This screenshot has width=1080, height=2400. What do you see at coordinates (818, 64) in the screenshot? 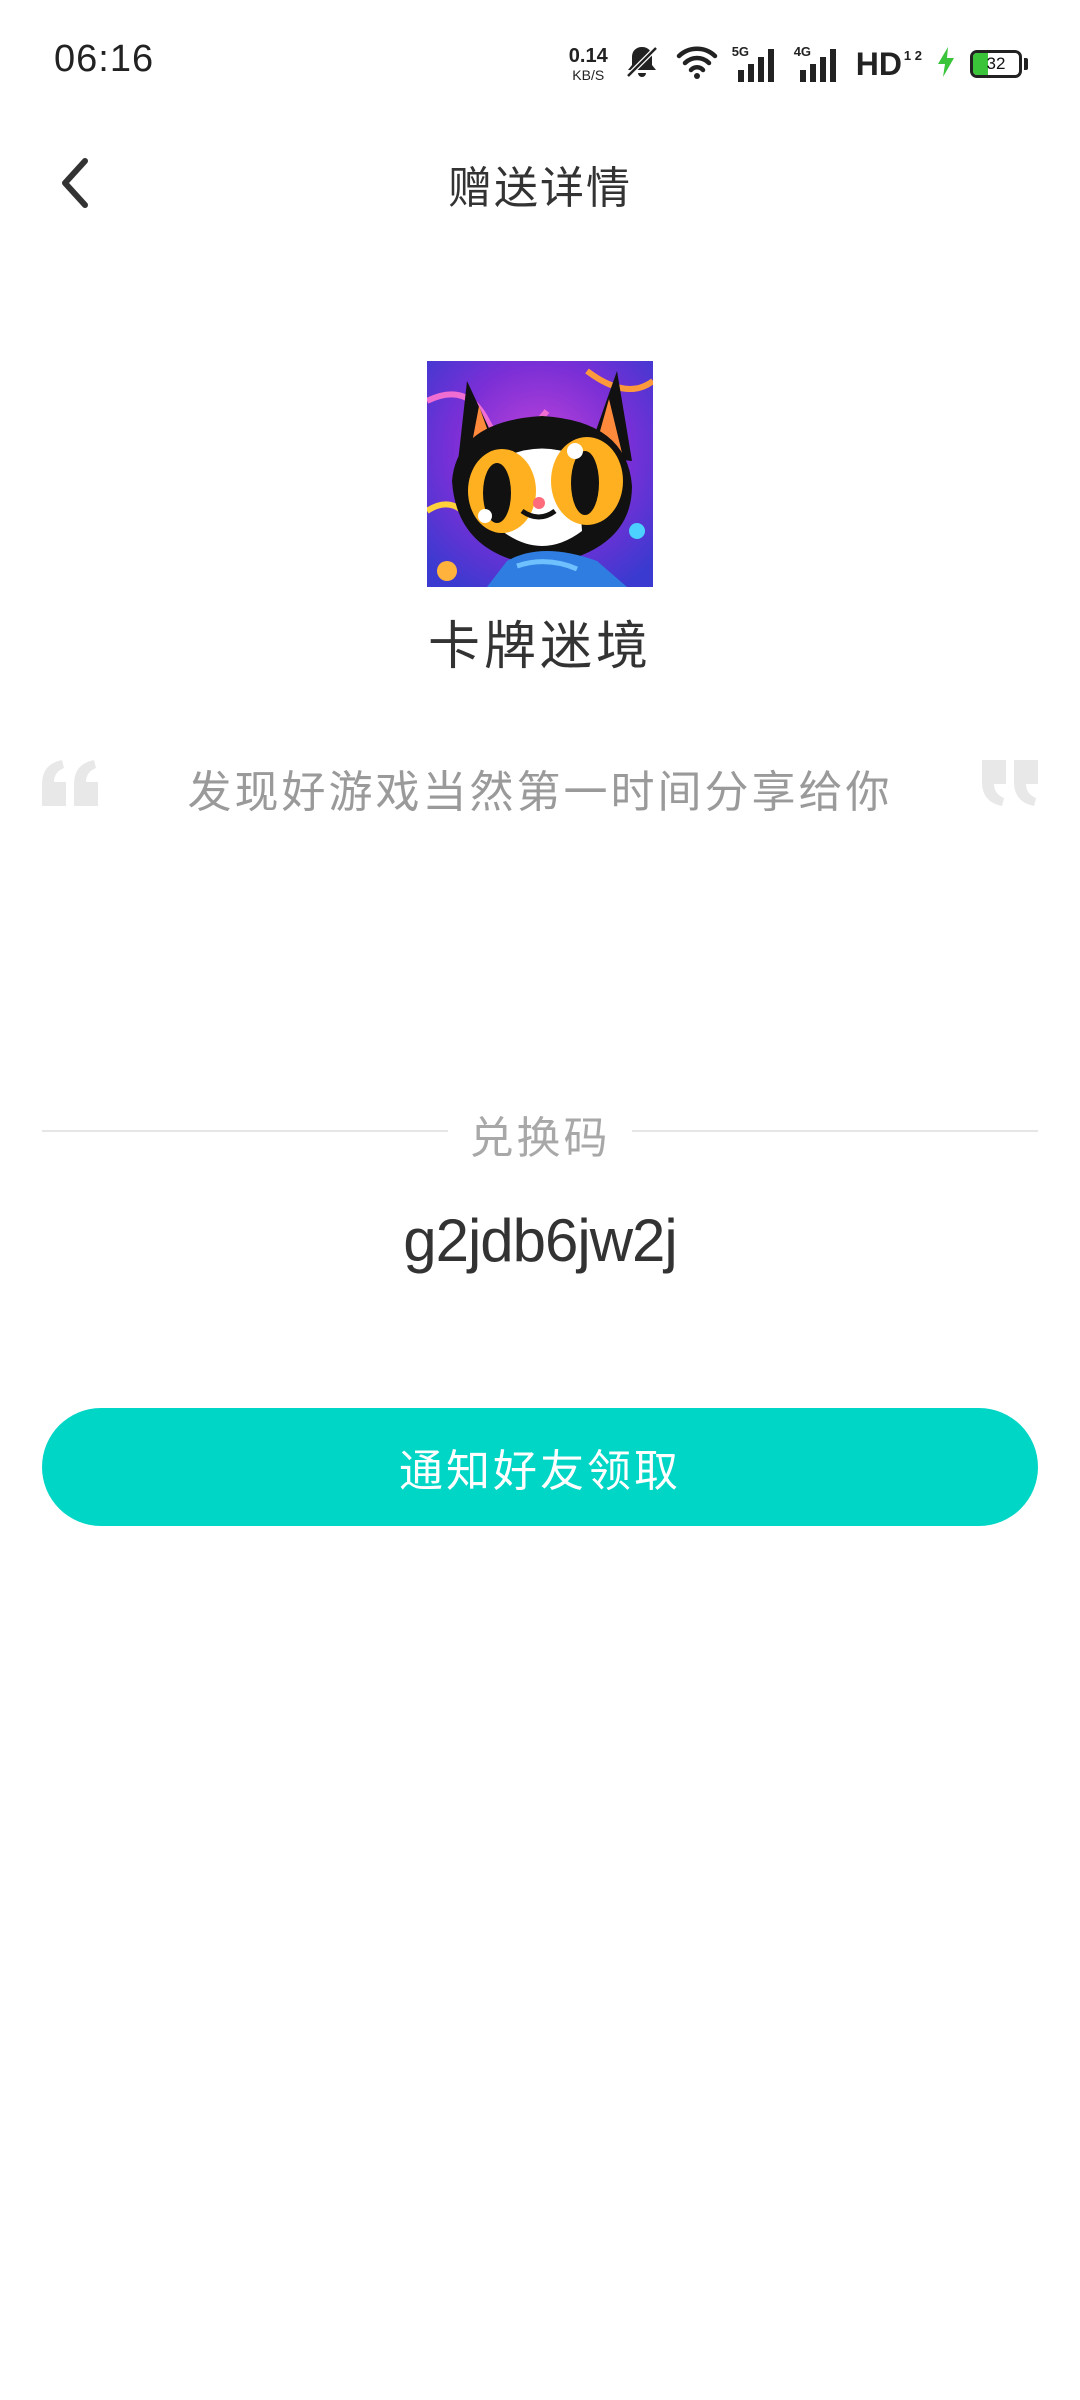
I see `signal-4g-icon: 4G` at bounding box center [818, 64].